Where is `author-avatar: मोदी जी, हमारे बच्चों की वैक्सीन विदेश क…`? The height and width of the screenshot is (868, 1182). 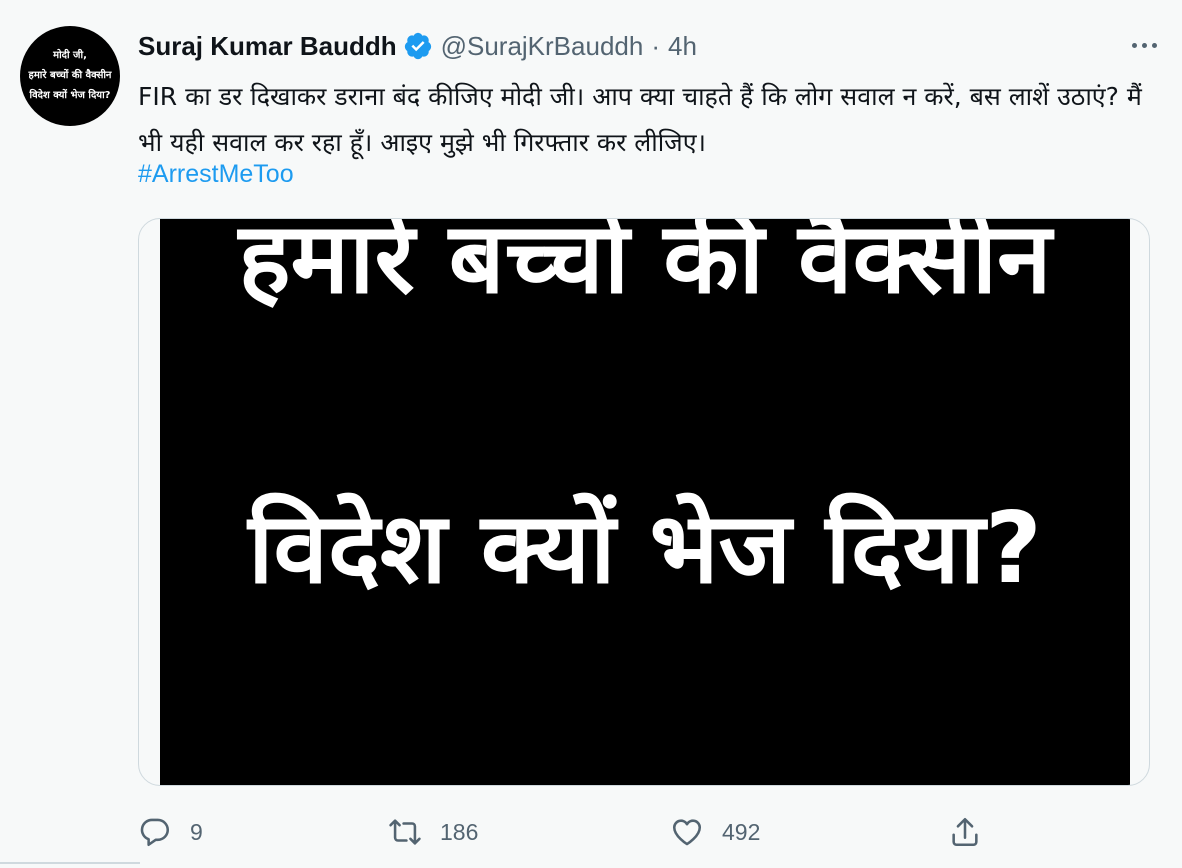 author-avatar: मोदी जी, हमारे बच्चों की वैक्सीन विदेश क… is located at coordinates (70, 76).